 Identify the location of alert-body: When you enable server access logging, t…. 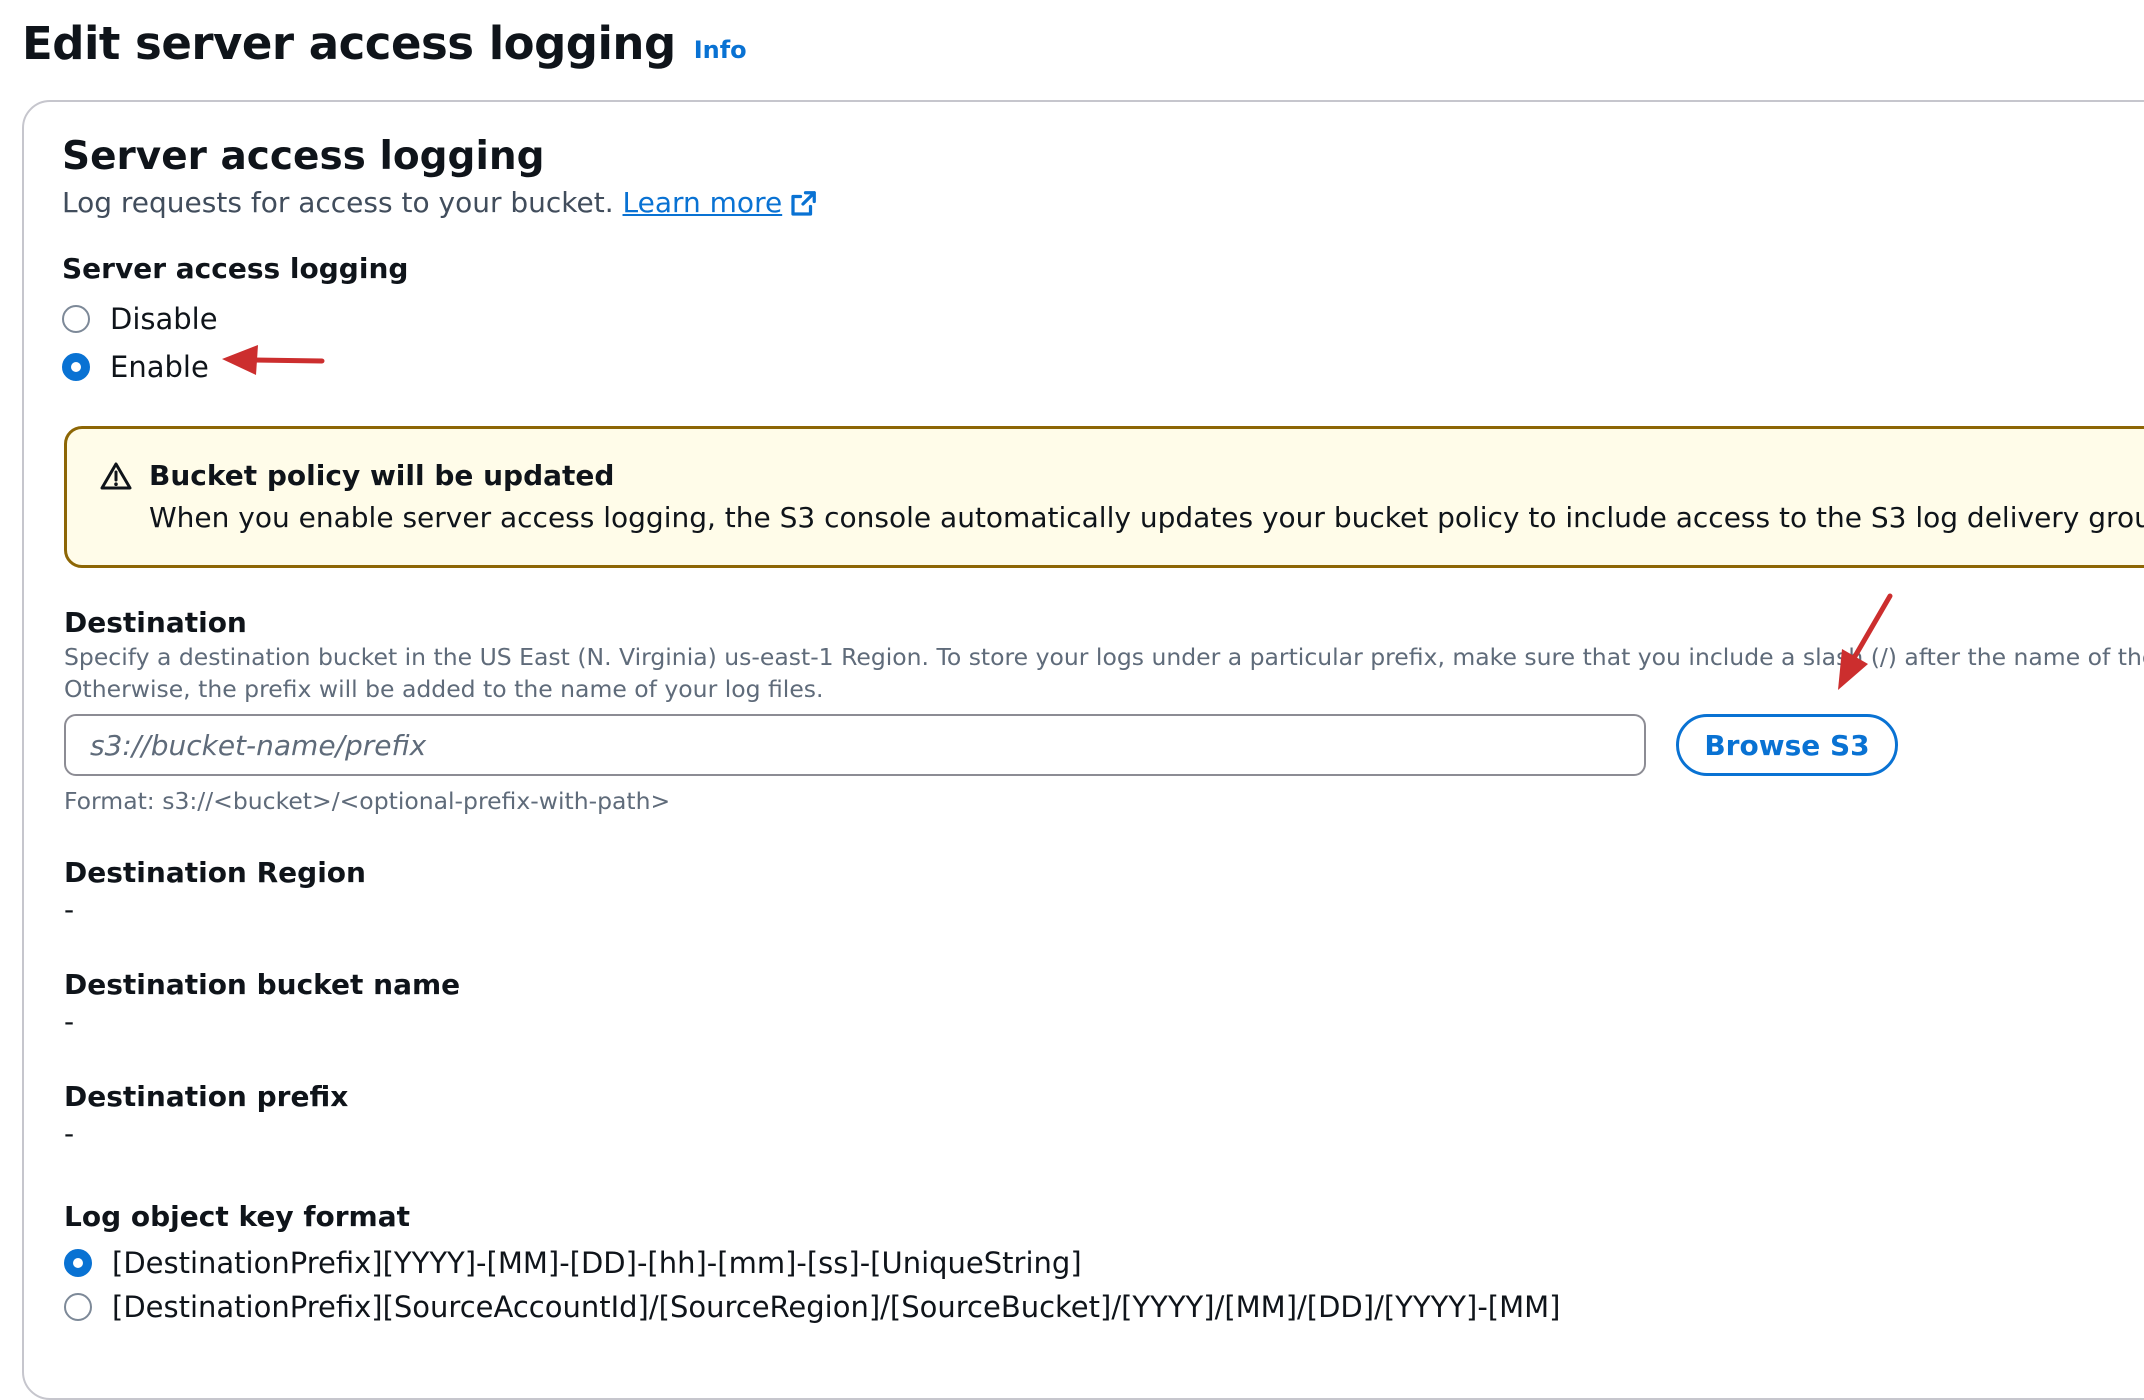
(1146, 517).